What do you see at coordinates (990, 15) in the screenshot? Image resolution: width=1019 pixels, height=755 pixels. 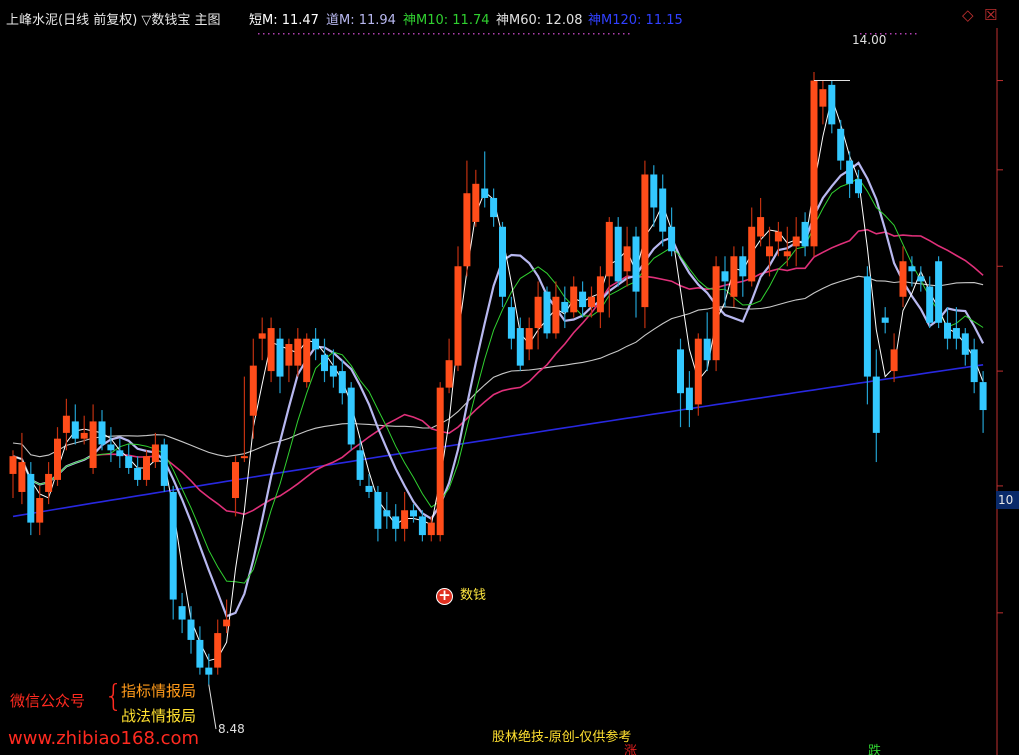 I see `close-icon: ☒` at bounding box center [990, 15].